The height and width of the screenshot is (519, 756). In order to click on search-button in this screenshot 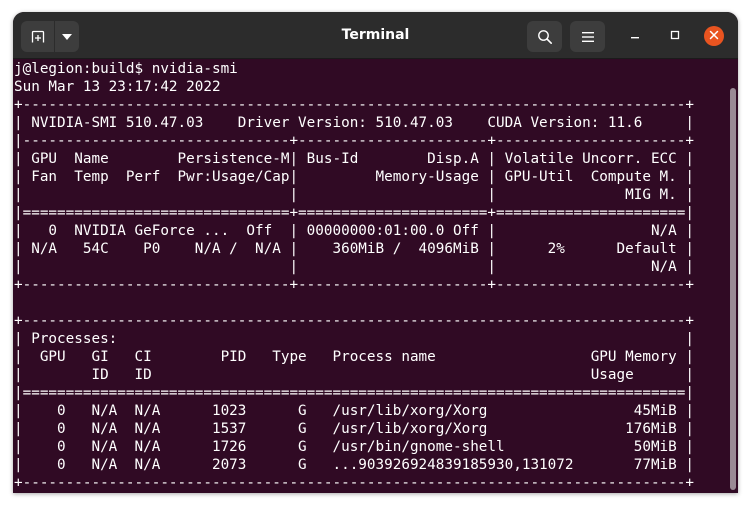, I will do `click(544, 36)`.